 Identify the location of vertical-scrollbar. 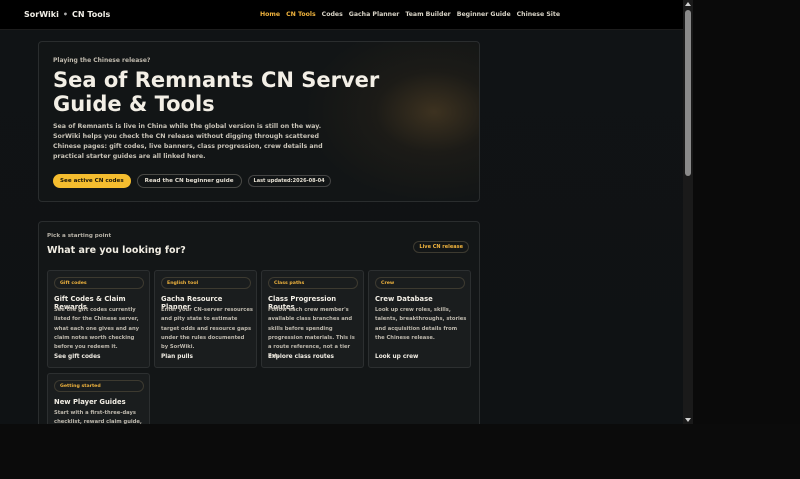
(688, 212).